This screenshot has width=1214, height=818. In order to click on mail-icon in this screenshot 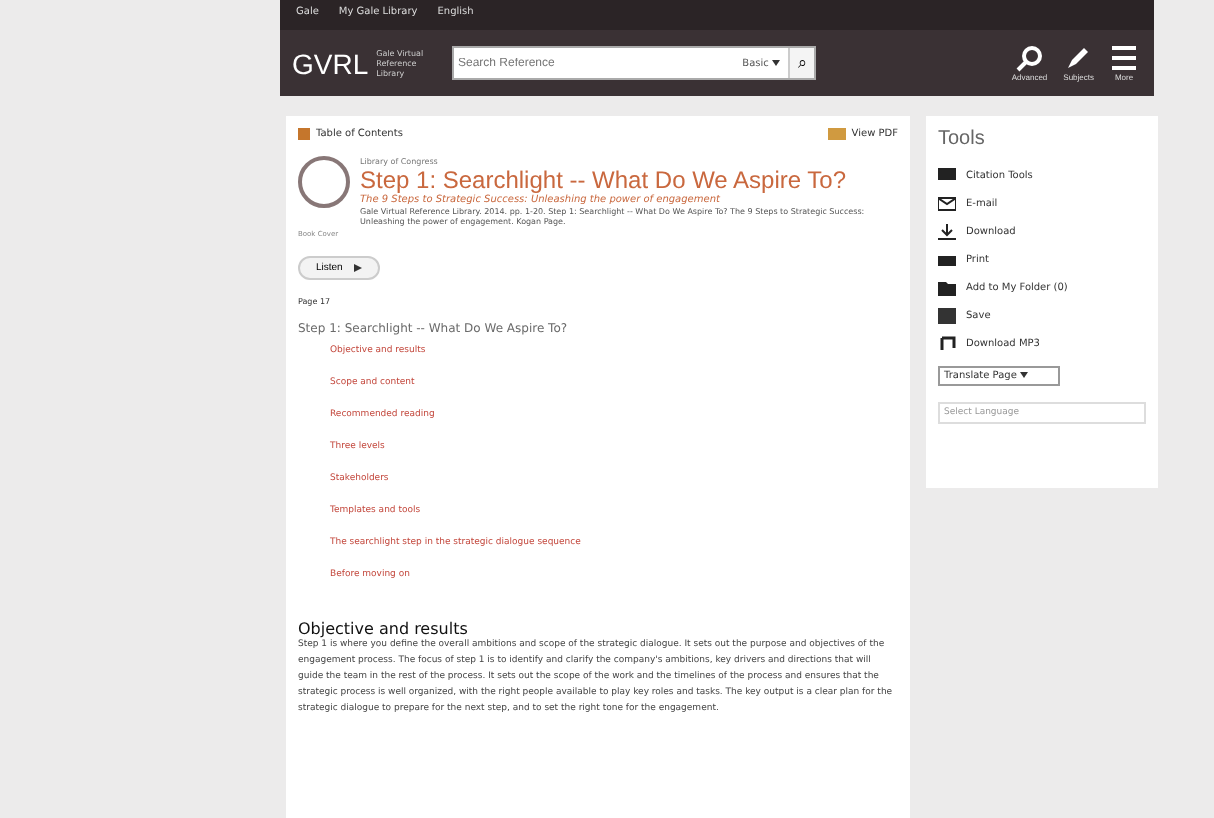, I will do `click(947, 204)`.